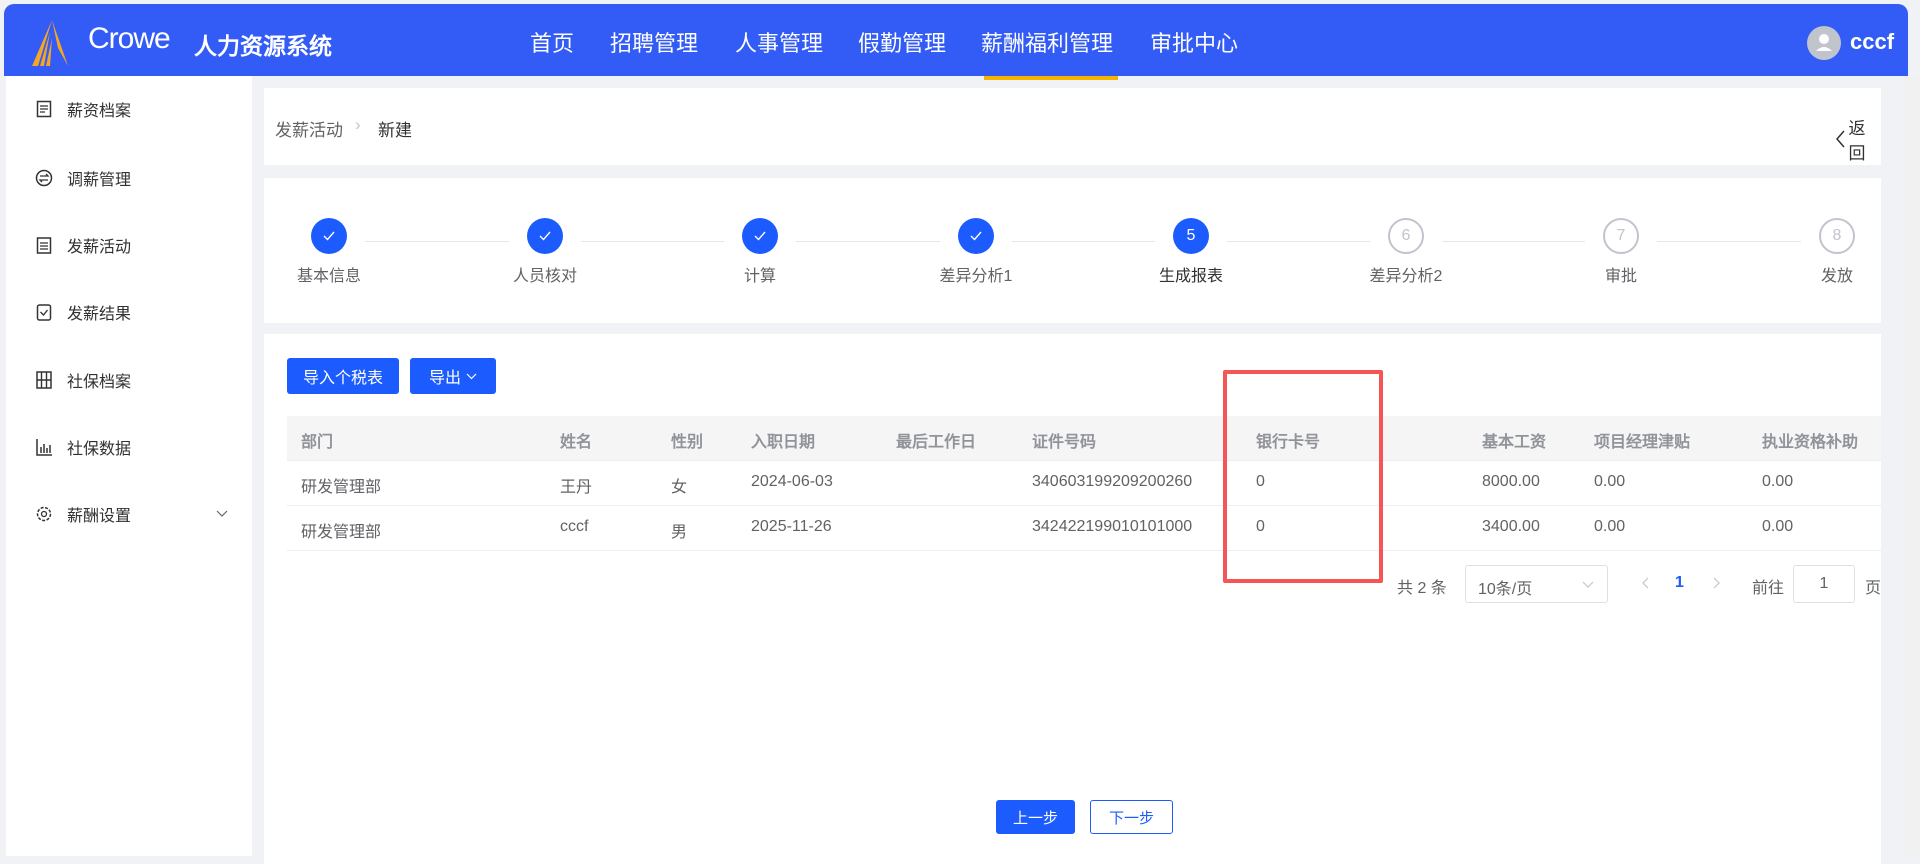  I want to click on prev-page-button, so click(1645, 583).